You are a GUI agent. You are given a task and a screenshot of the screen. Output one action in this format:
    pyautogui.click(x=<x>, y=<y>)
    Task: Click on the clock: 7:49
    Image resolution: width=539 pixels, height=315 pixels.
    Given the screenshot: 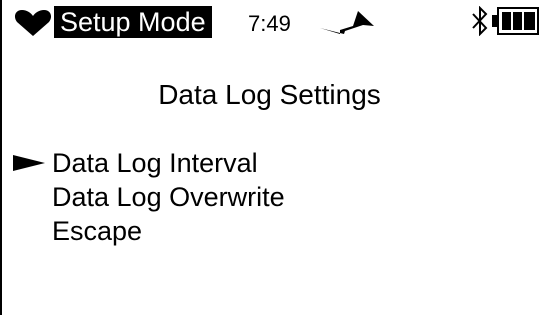 What is the action you would take?
    pyautogui.click(x=269, y=23)
    